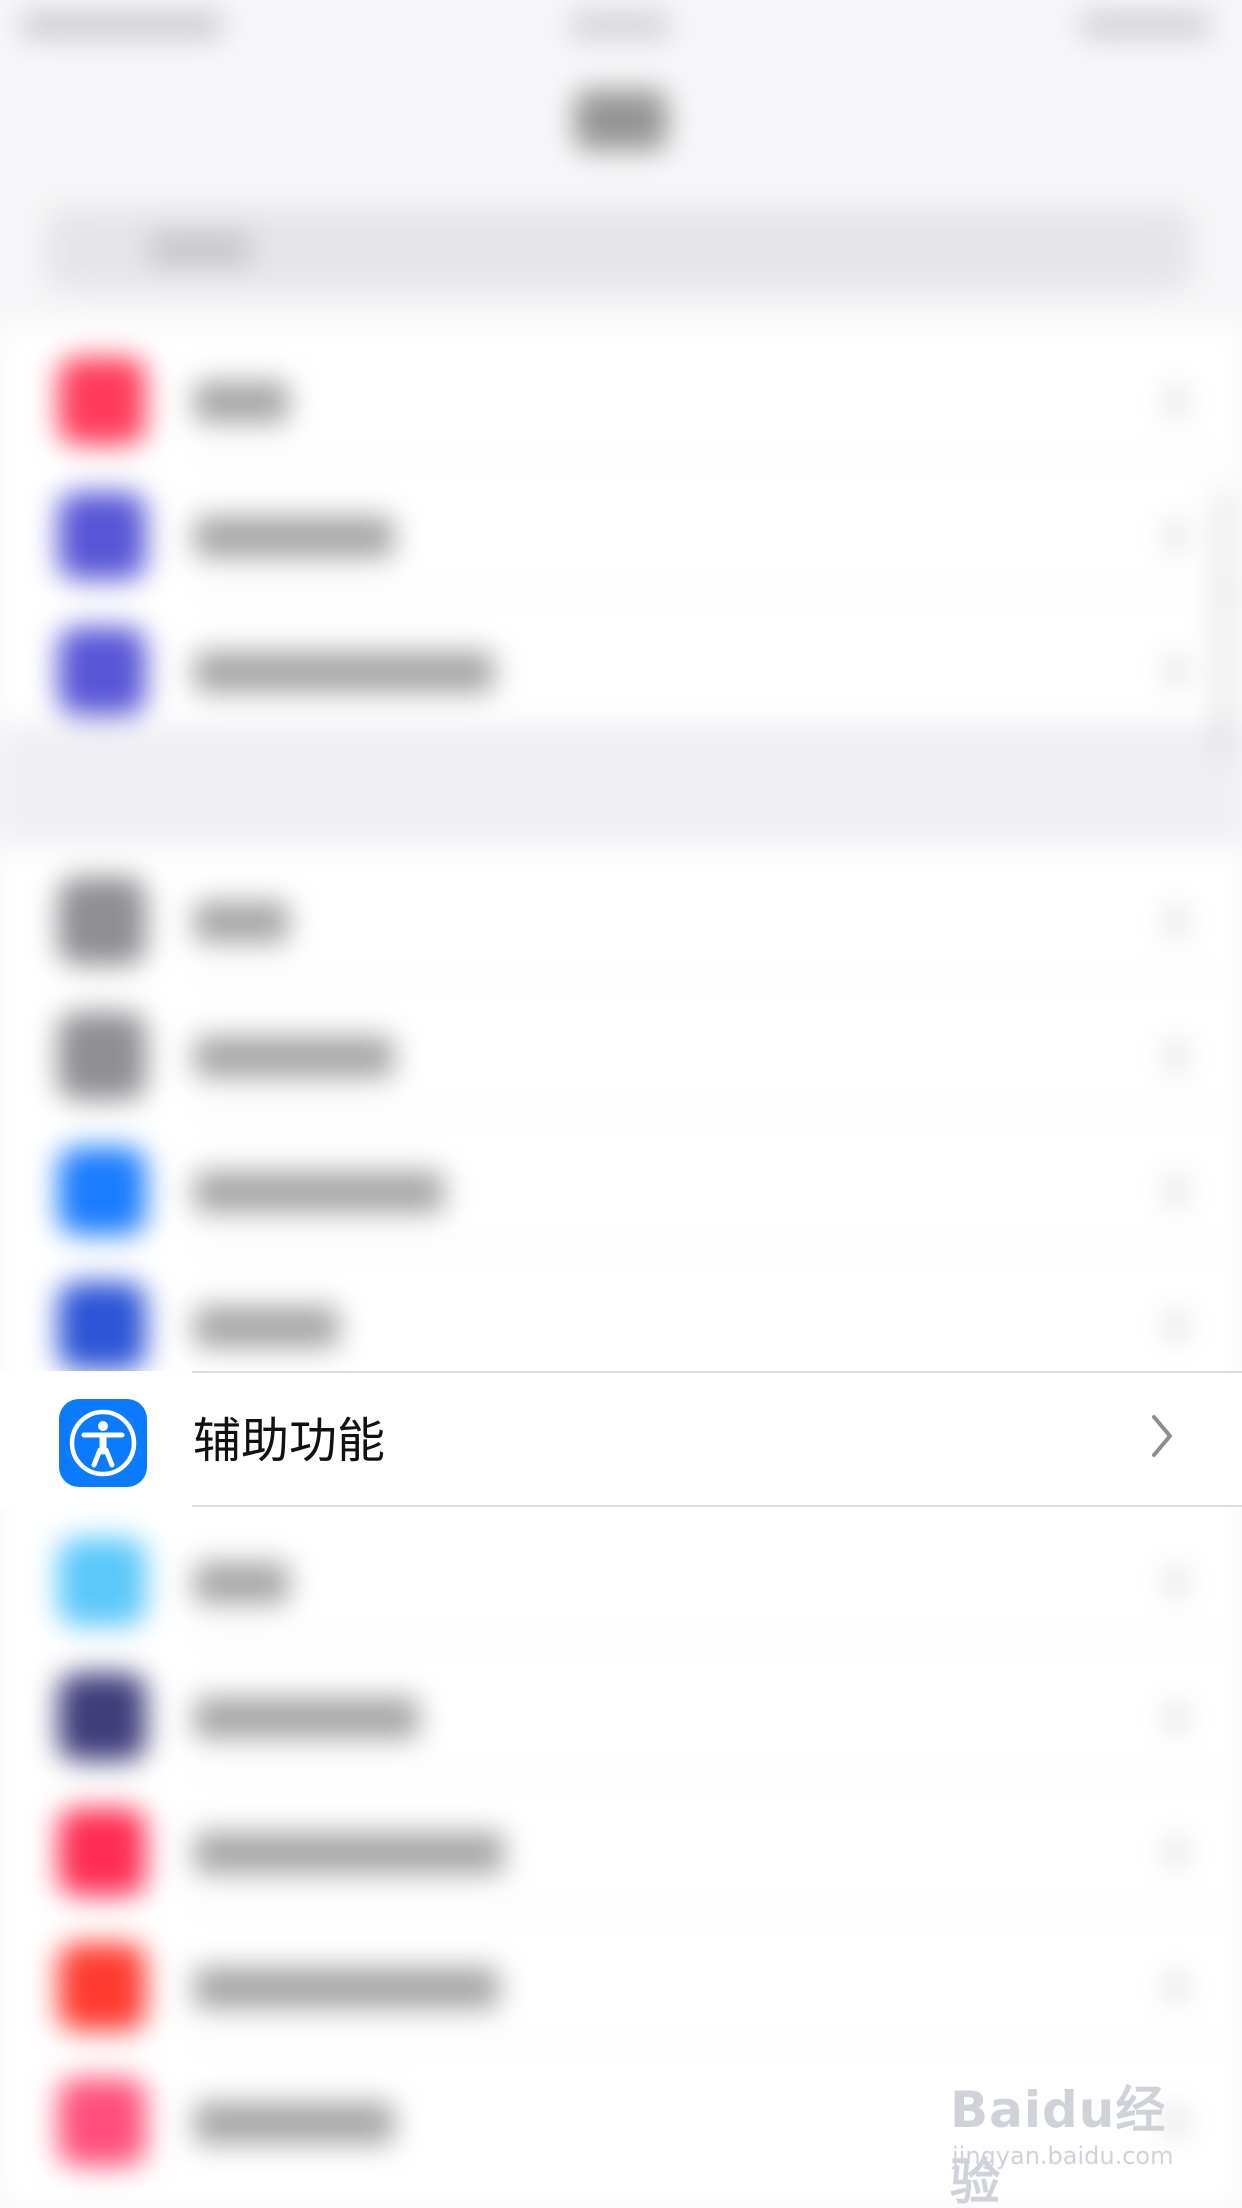 This screenshot has width=1242, height=2208. Describe the element at coordinates (1063, 2156) in the screenshot. I see `watermark-url: jingyan.baidu.com` at that location.